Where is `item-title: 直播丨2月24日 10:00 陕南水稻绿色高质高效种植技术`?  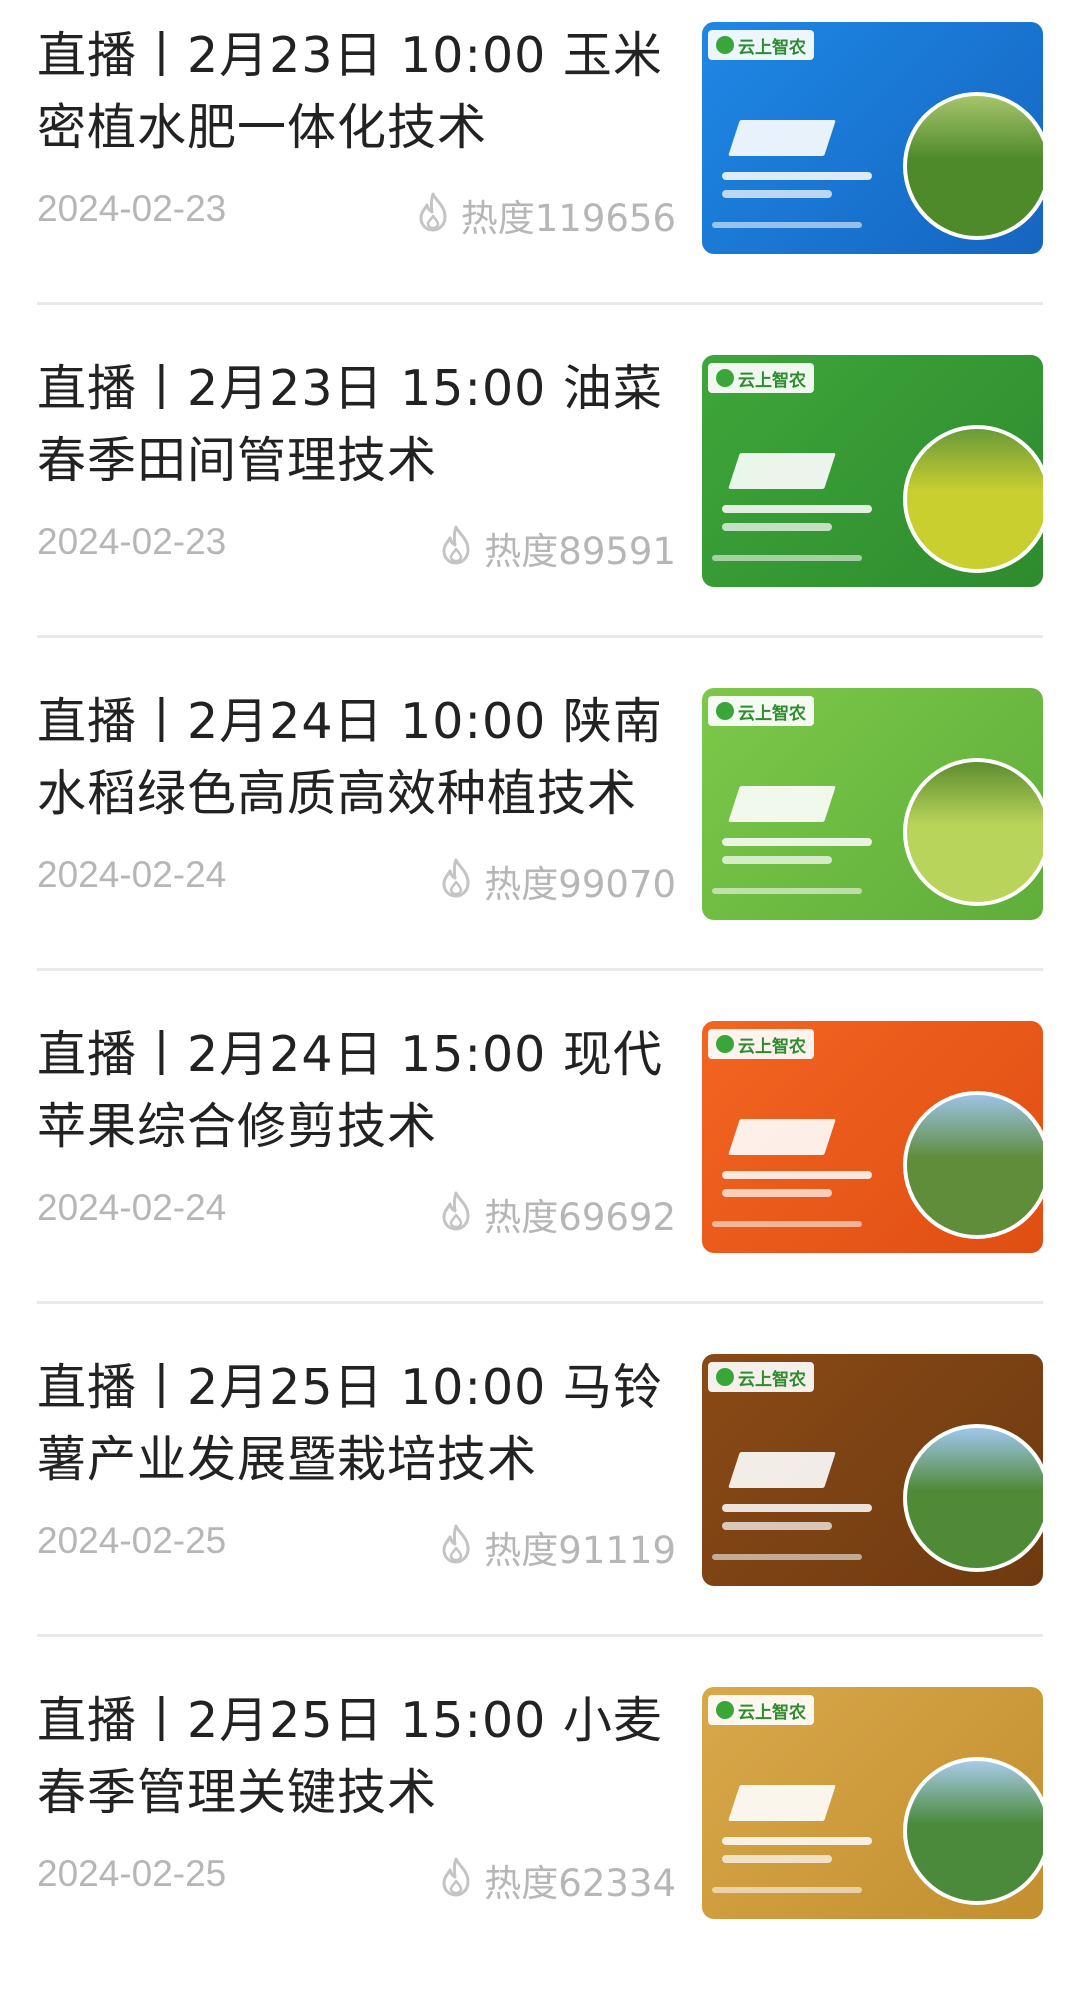
item-title: 直播丨2月24日 10:00 陕南水稻绿色高质高效种植技术 is located at coordinates (357, 758).